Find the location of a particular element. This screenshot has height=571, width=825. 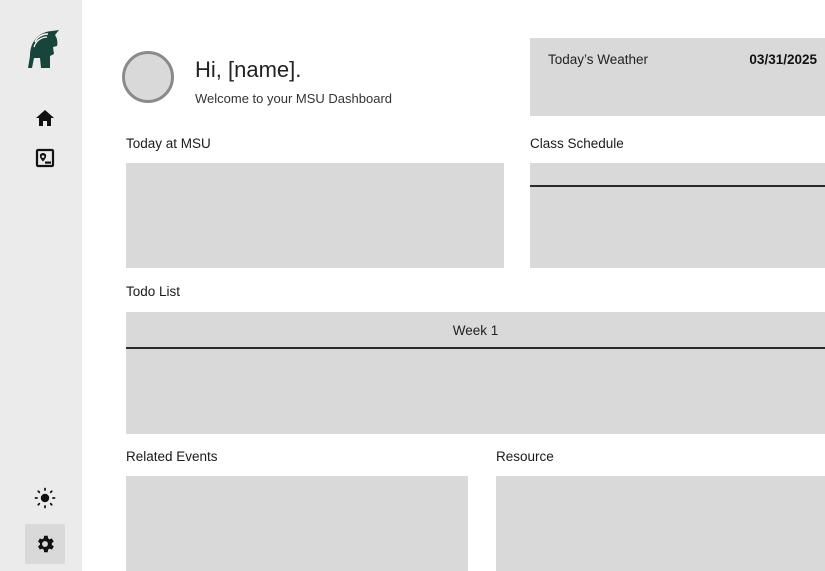

settings-icon is located at coordinates (45, 544).